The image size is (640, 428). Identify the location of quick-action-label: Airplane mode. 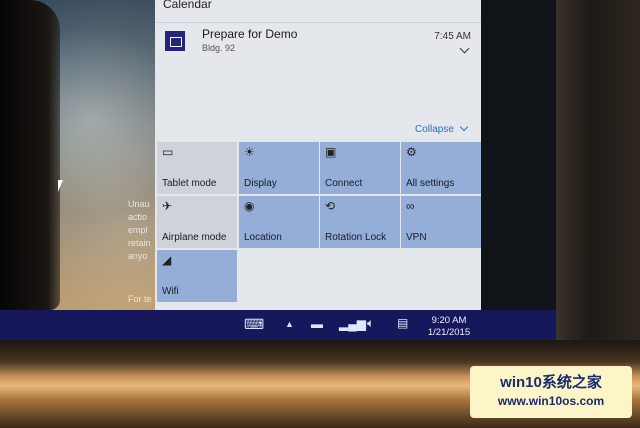
(194, 237).